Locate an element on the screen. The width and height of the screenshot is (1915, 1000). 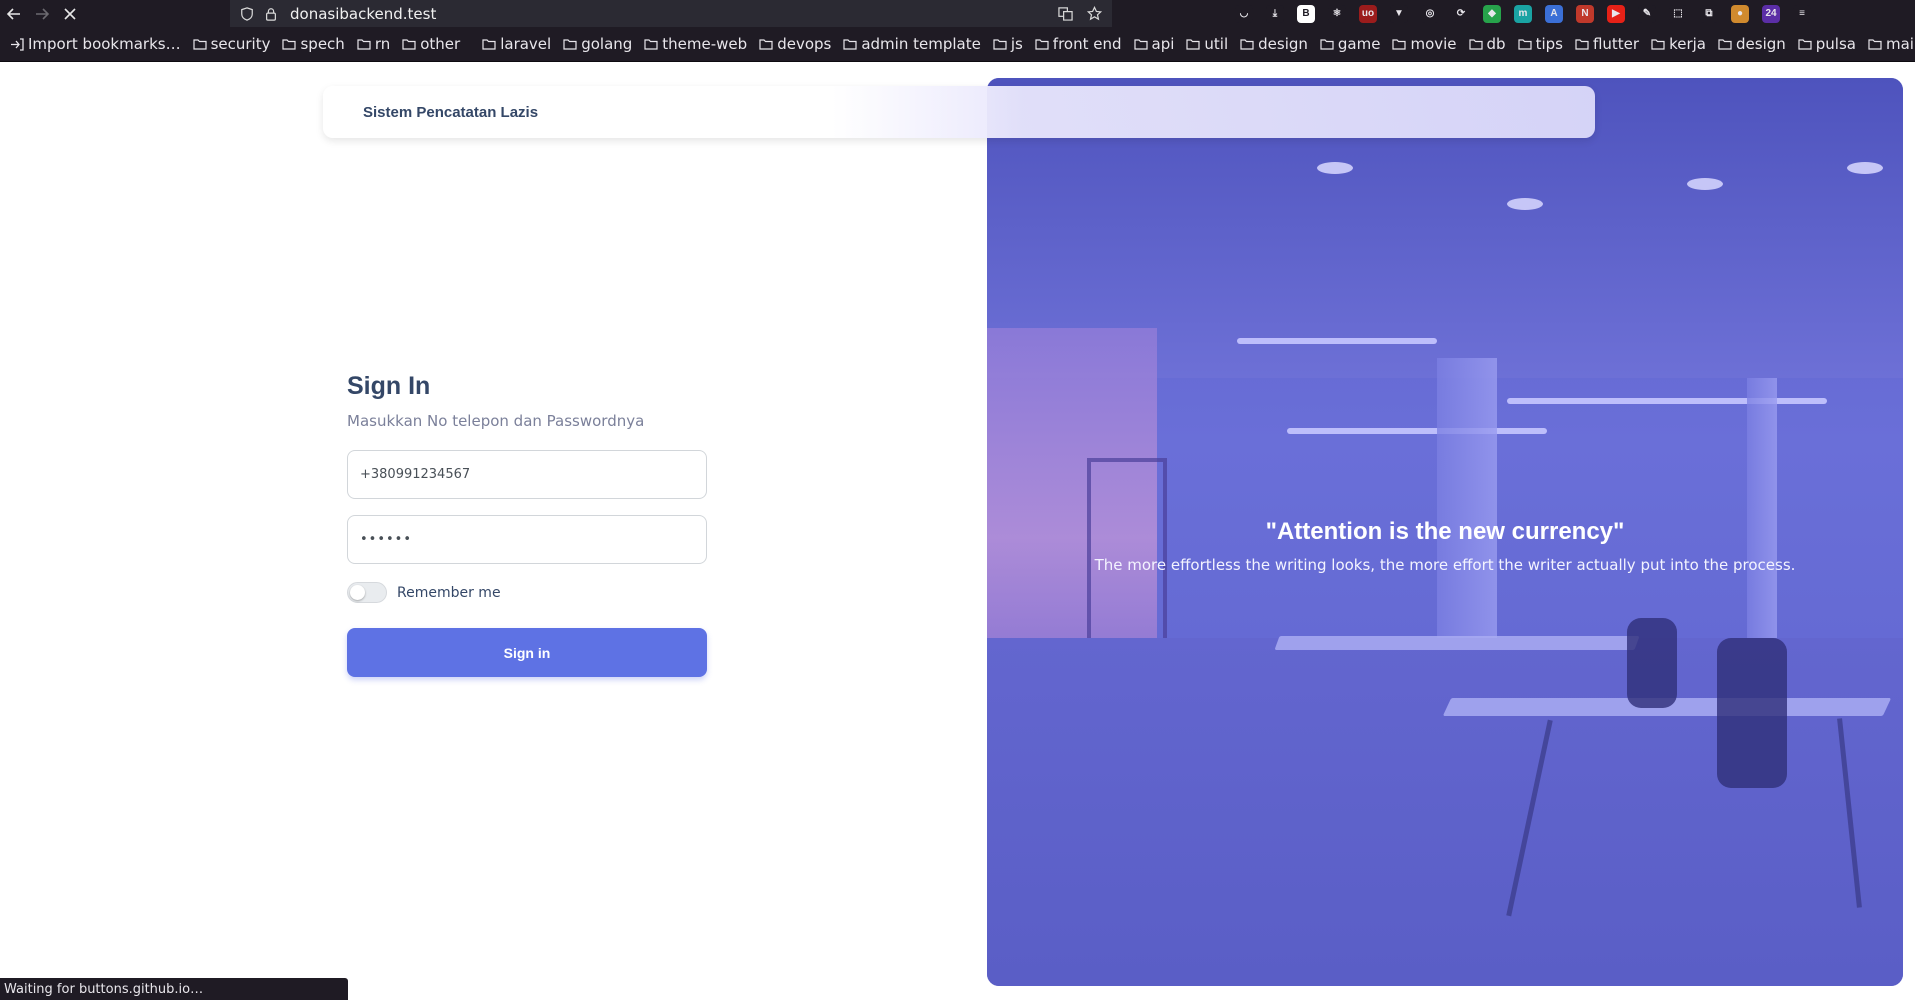
color-picker-icon: ◆ is located at coordinates (1492, 13).